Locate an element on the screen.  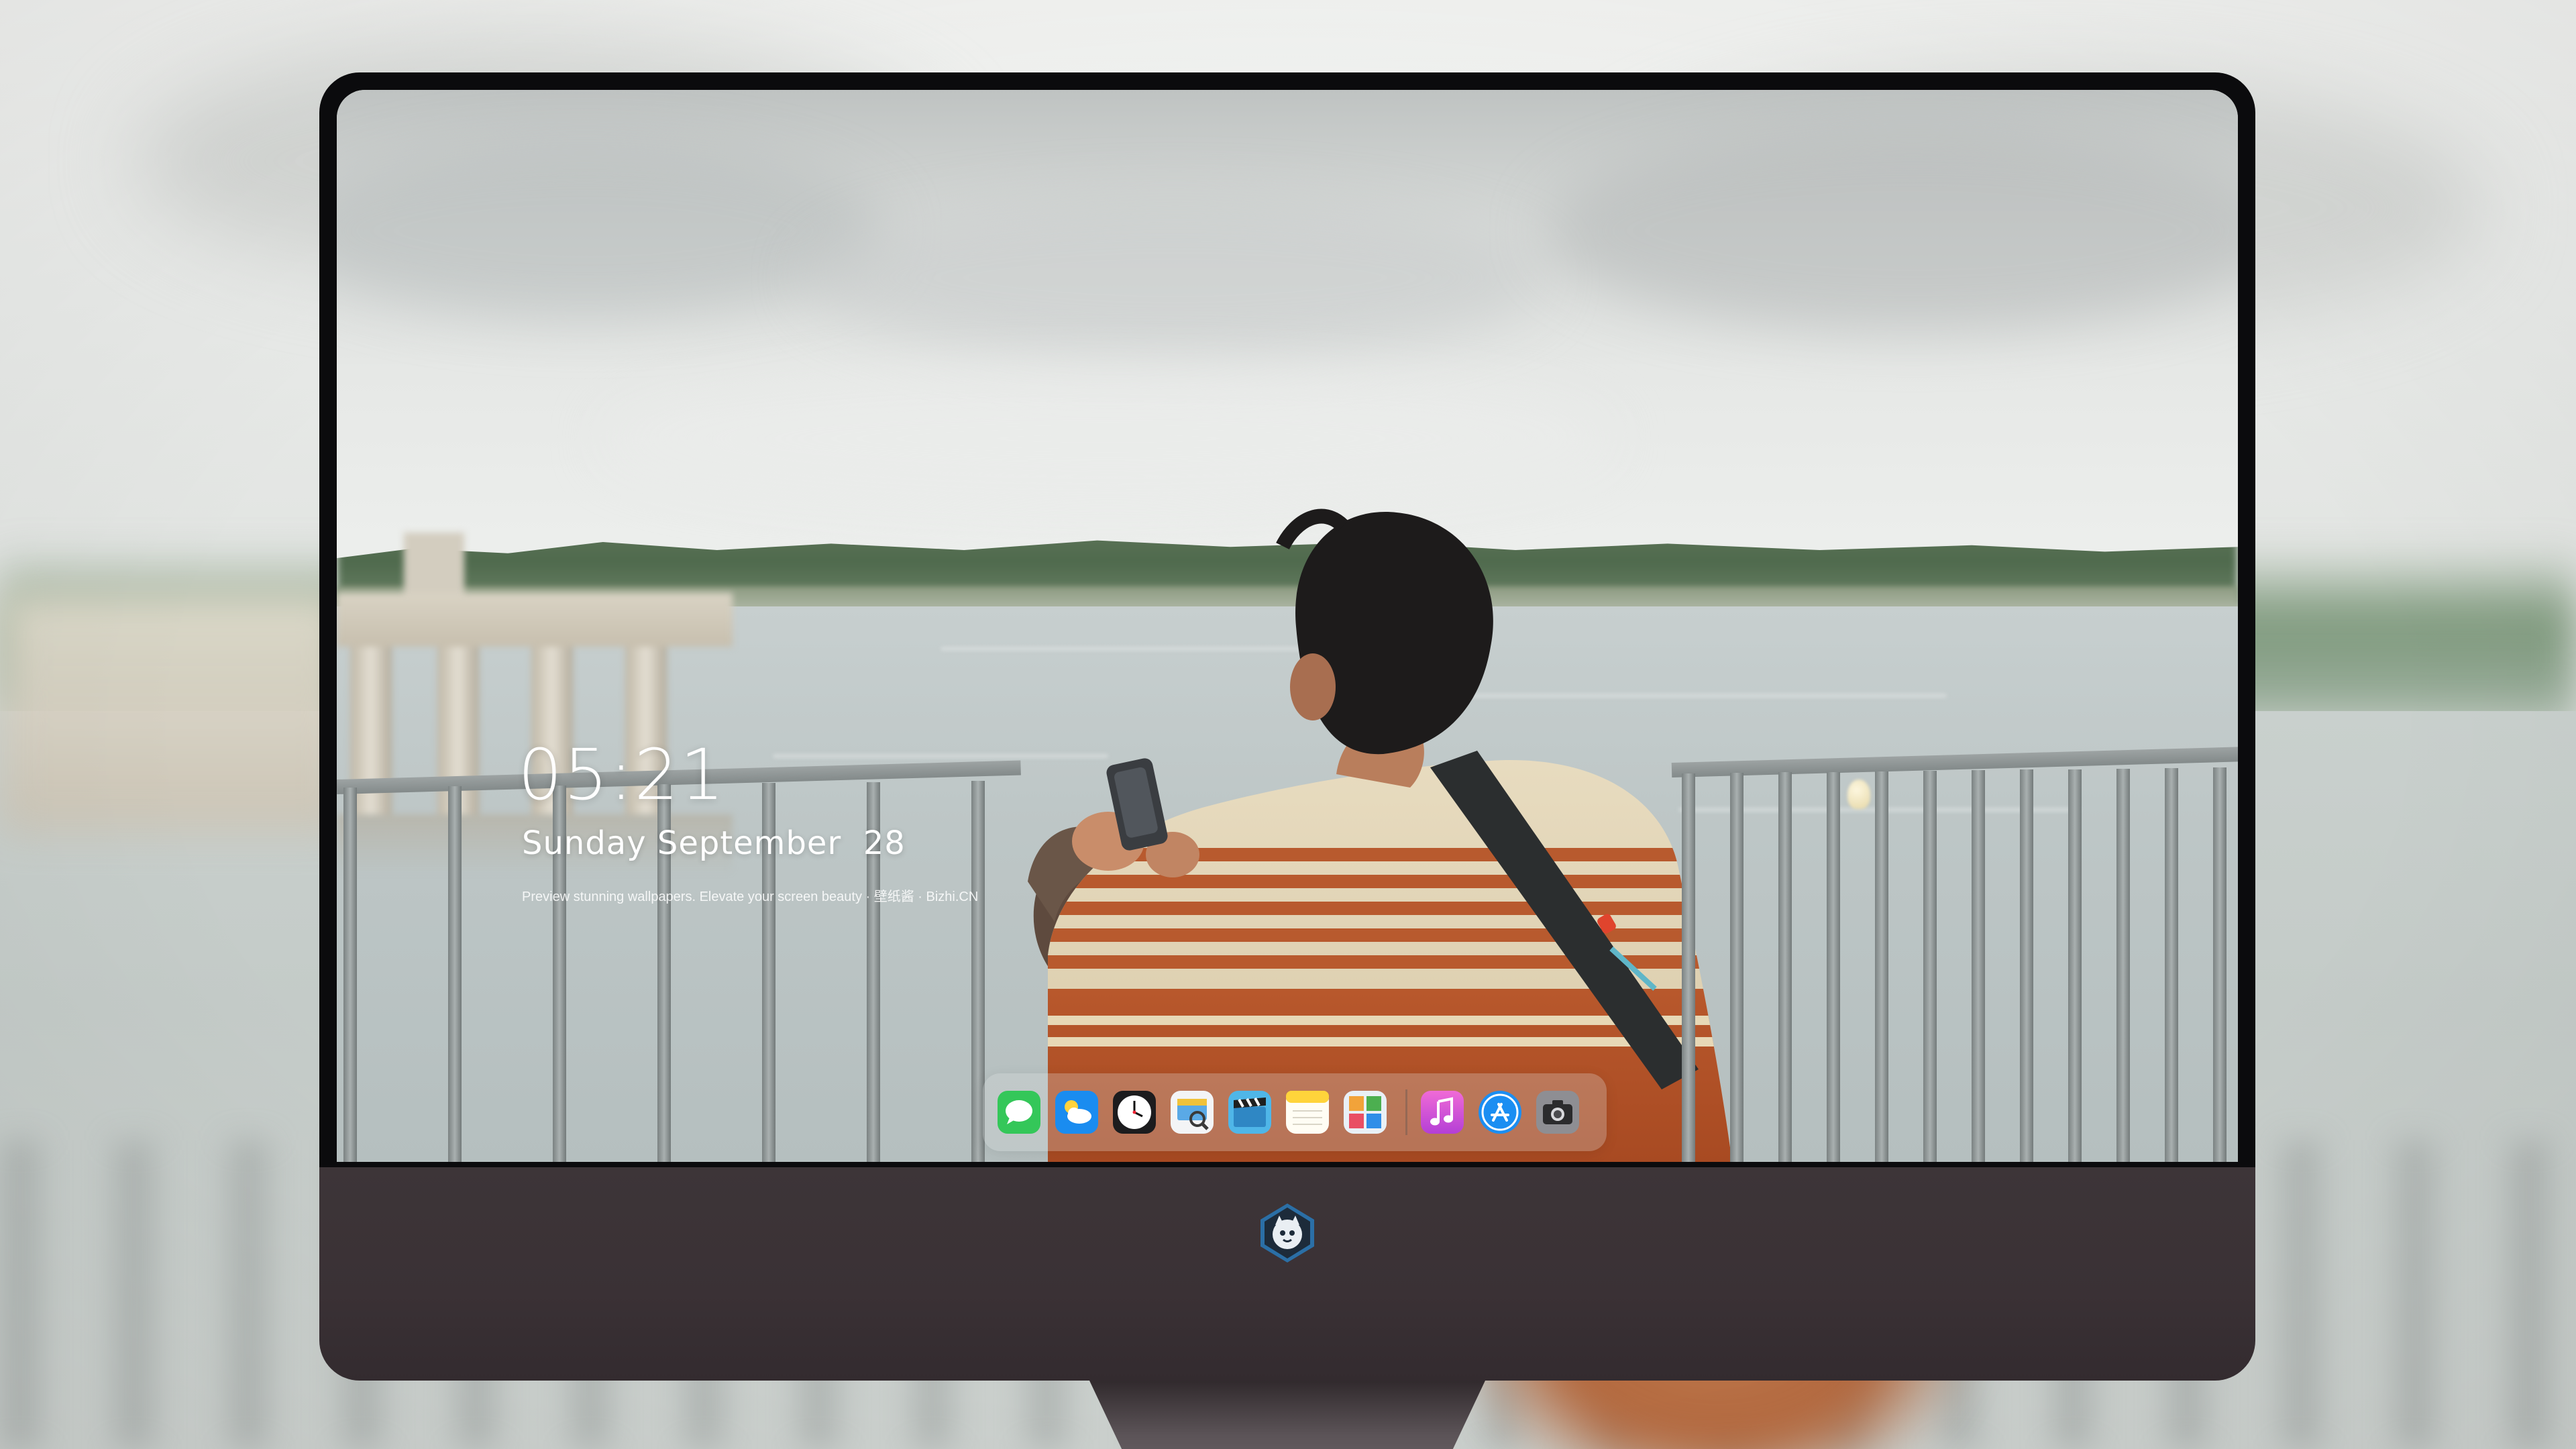
camera-icon is located at coordinates (1557, 1112).